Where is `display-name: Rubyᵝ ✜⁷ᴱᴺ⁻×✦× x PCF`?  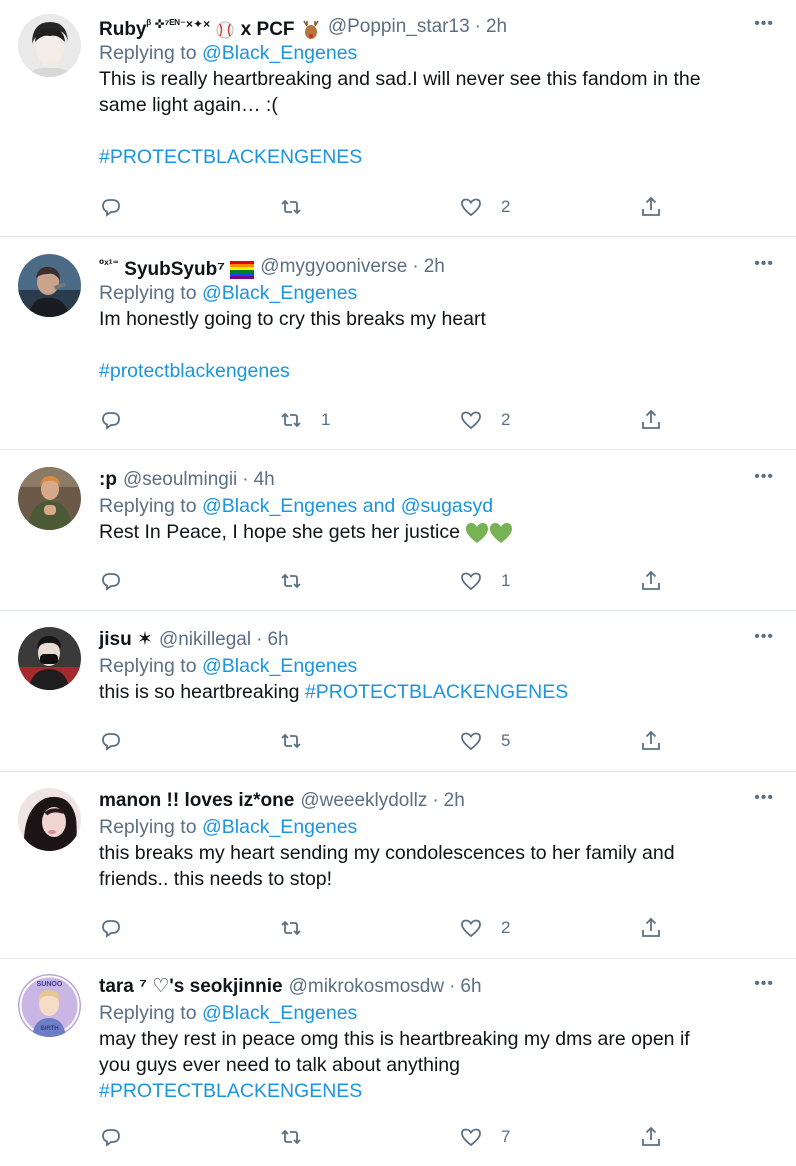 display-name: Rubyᵝ ✜⁷ᴱᴺ⁻×✦× x PCF is located at coordinates (210, 27).